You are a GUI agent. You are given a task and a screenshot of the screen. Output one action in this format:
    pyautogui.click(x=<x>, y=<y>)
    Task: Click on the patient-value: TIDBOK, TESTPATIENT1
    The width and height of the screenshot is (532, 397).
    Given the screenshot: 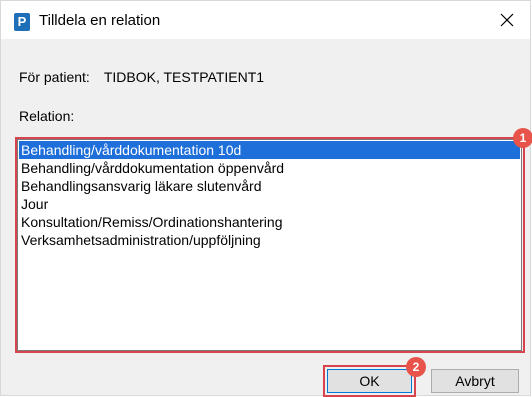 What is the action you would take?
    pyautogui.click(x=184, y=77)
    